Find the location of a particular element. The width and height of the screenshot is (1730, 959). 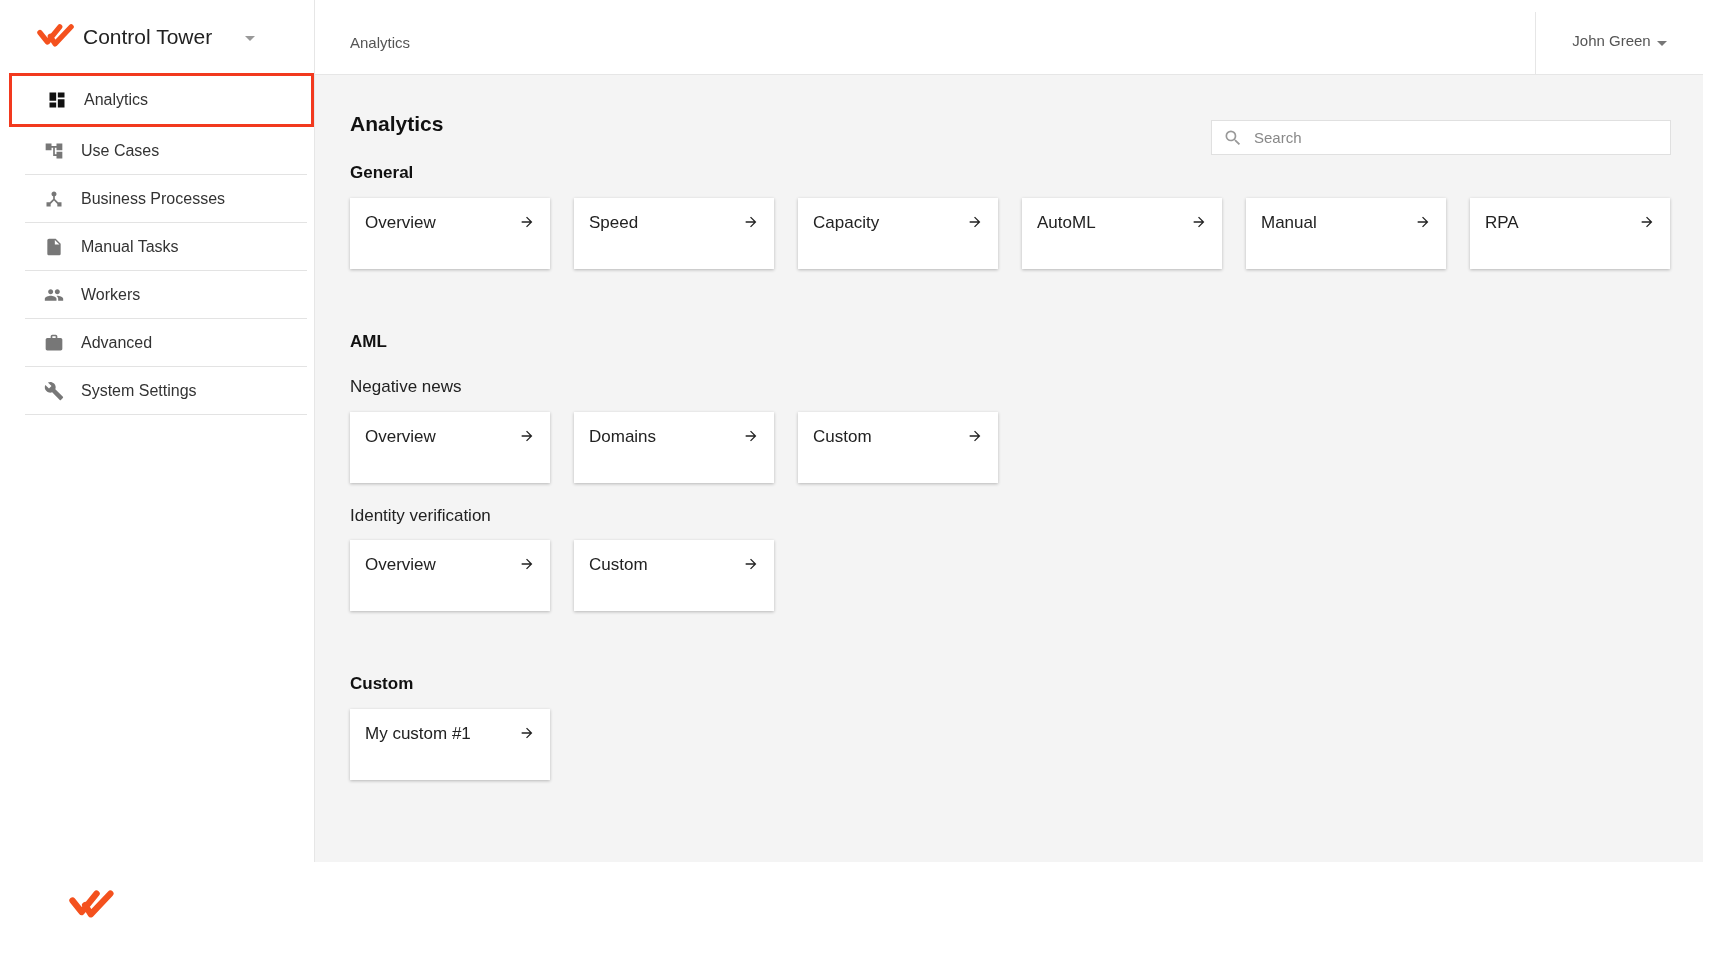

section-heading: AML is located at coordinates (369, 341).